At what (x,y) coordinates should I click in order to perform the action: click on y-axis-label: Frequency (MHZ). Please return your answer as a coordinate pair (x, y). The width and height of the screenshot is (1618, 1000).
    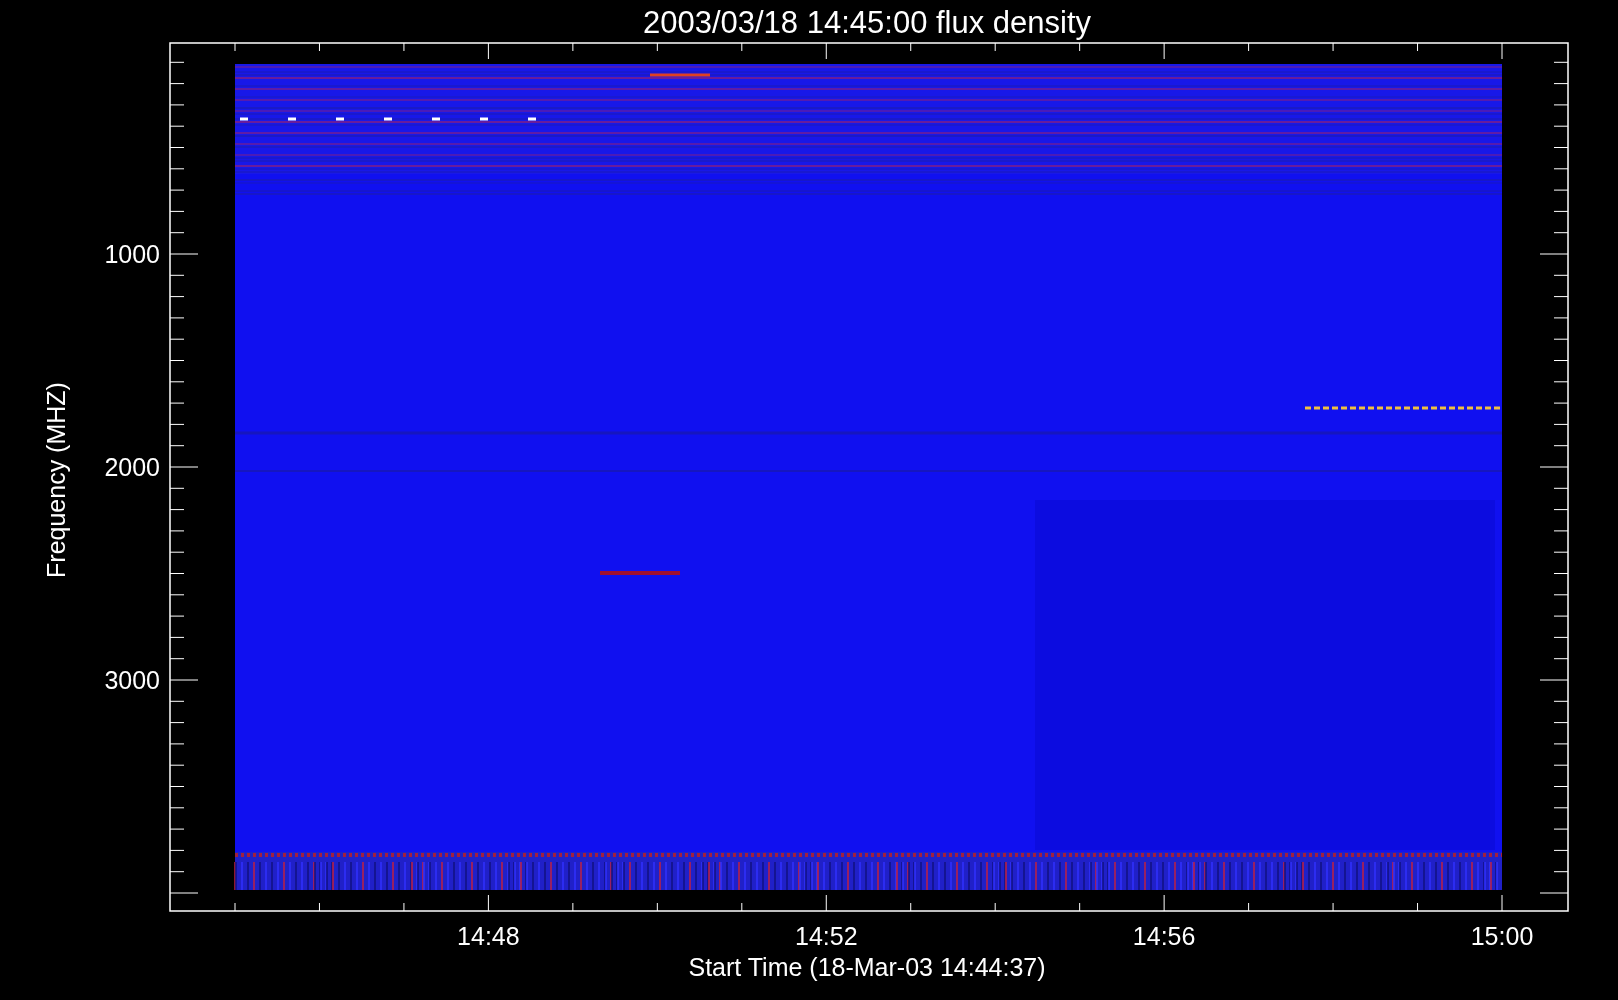
    Looking at the image, I should click on (56, 480).